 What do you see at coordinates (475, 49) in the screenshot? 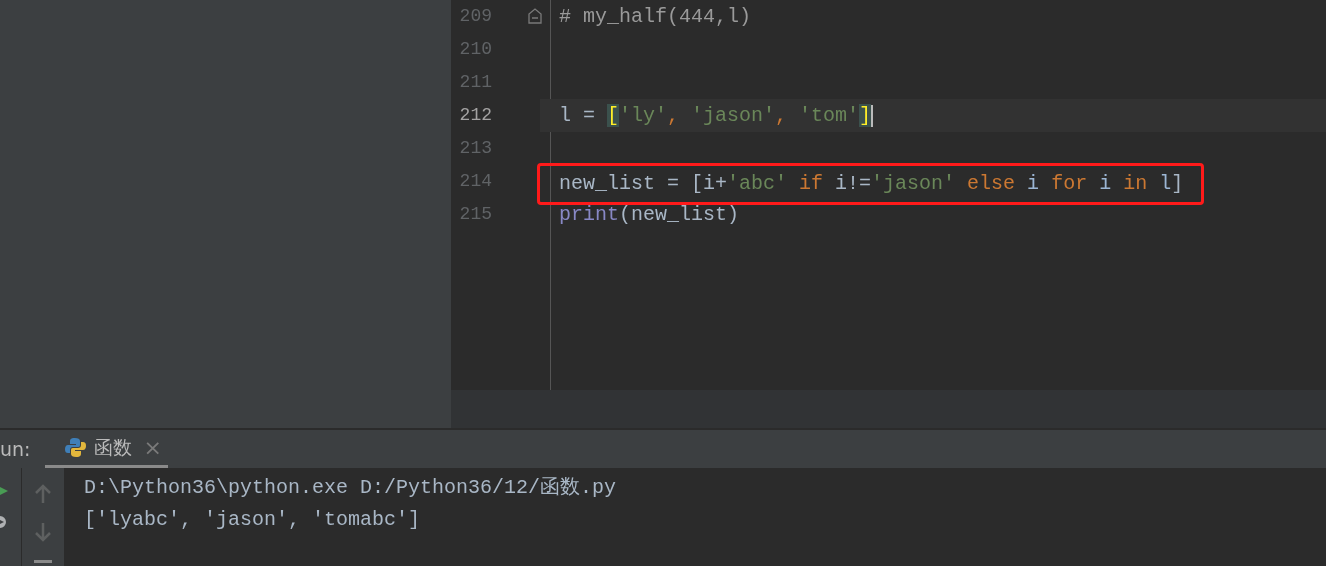
I see `line-number: 210` at bounding box center [475, 49].